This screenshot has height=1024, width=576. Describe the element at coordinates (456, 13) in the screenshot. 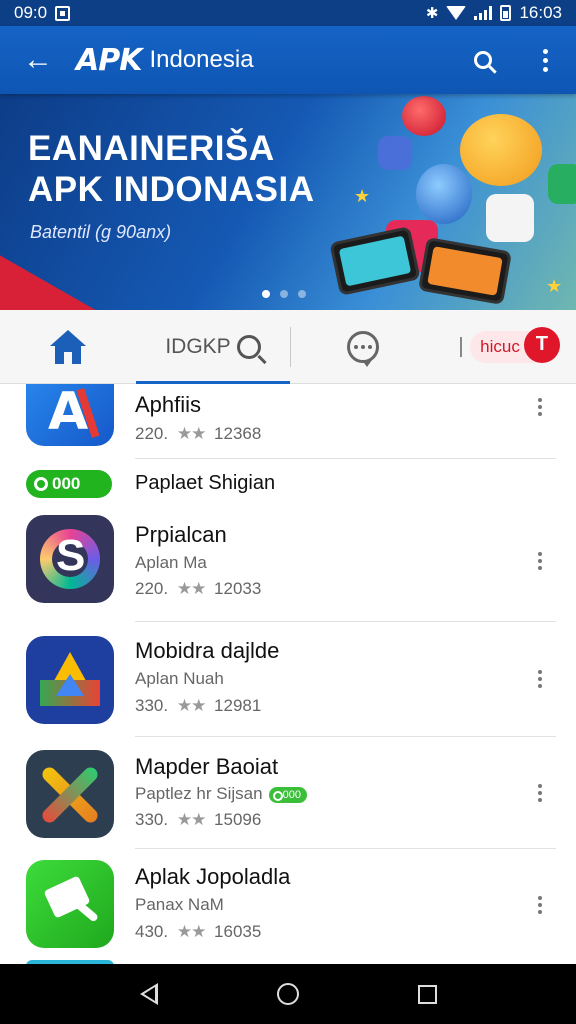

I see `wifi-icon` at that location.